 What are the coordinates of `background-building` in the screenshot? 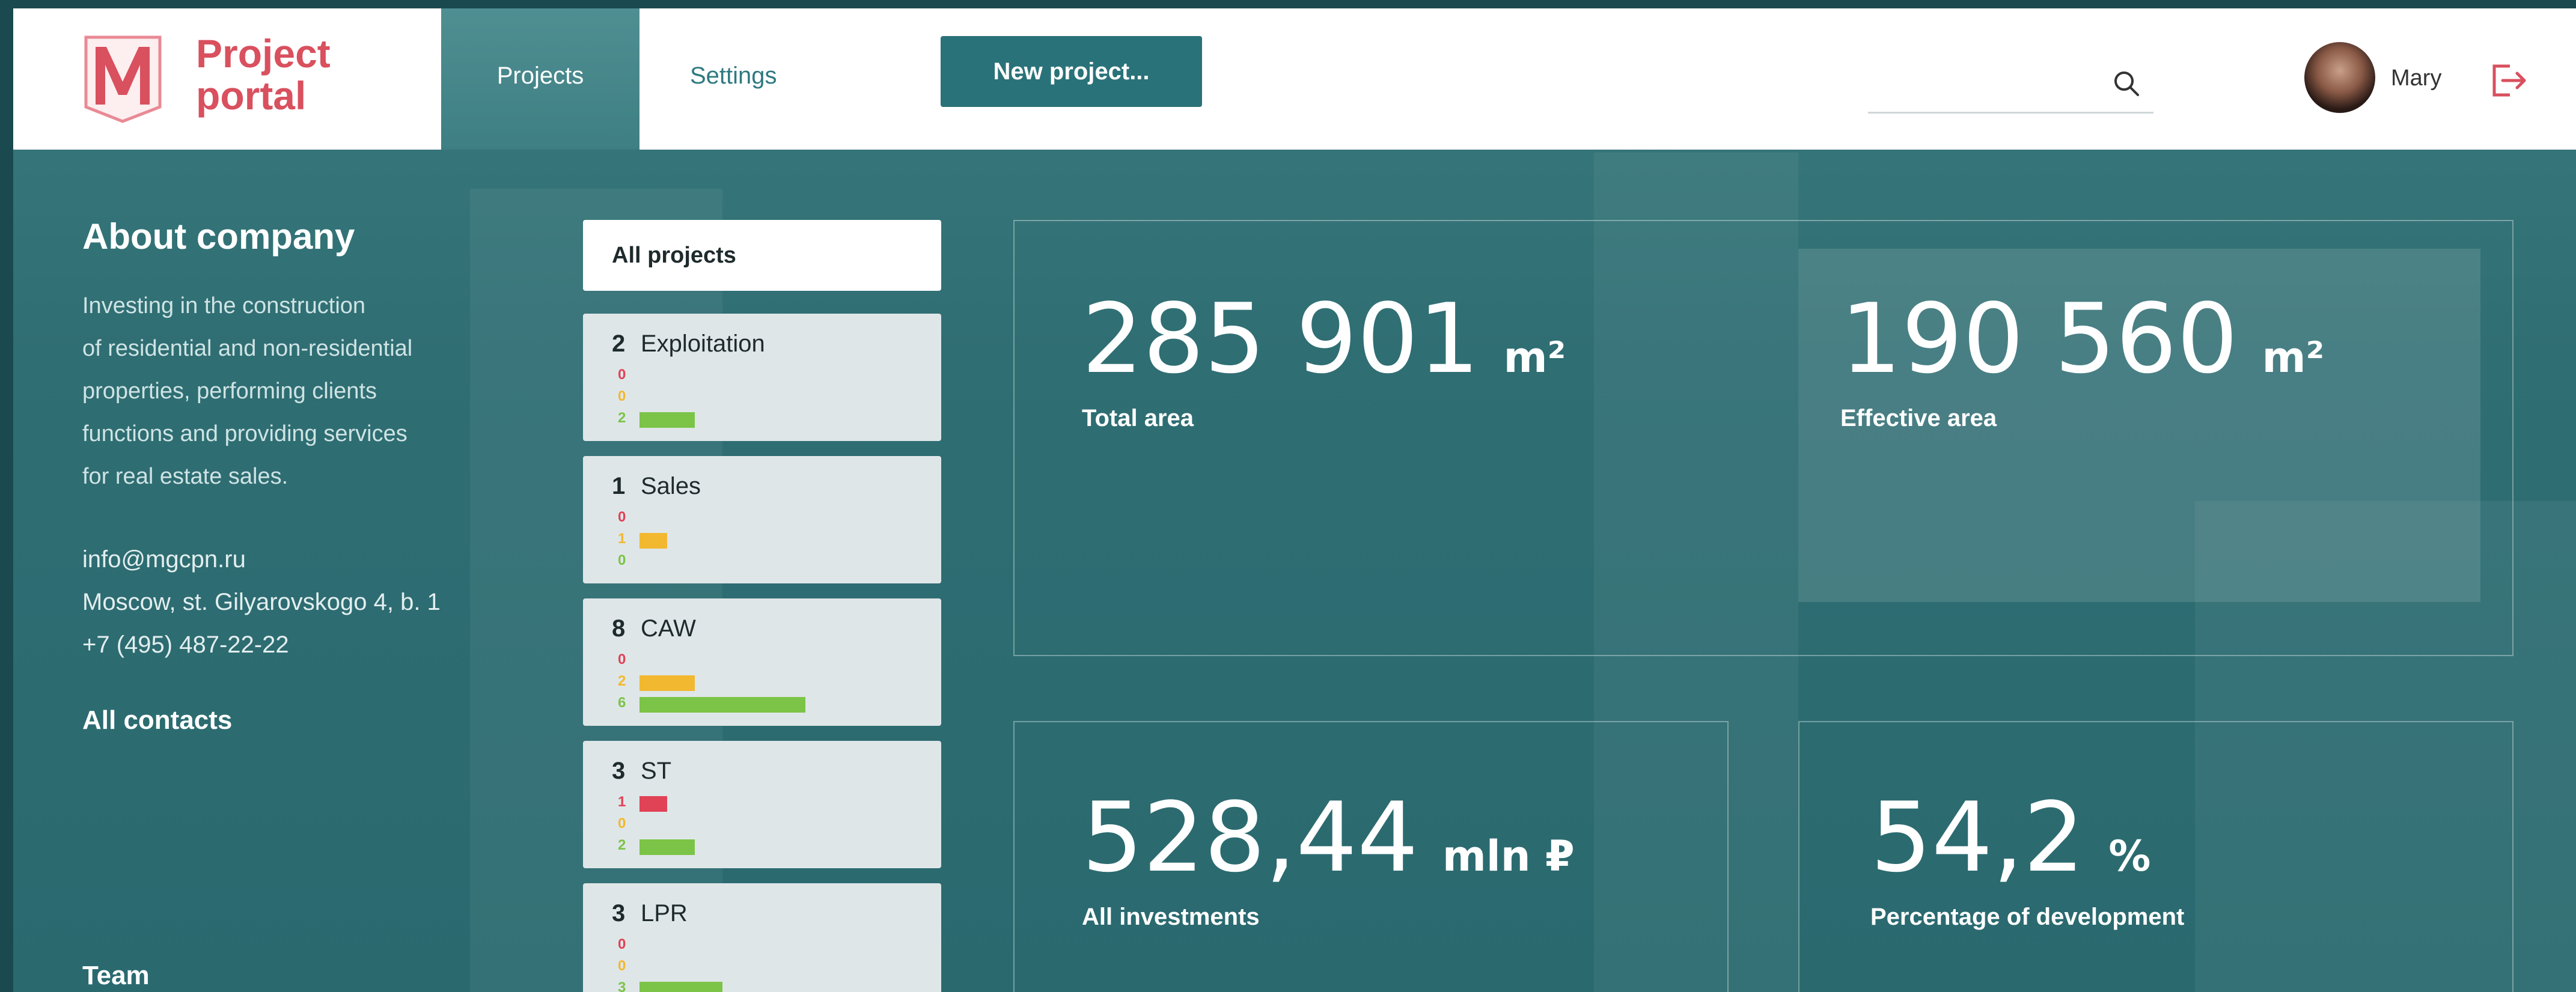 It's located at (596, 590).